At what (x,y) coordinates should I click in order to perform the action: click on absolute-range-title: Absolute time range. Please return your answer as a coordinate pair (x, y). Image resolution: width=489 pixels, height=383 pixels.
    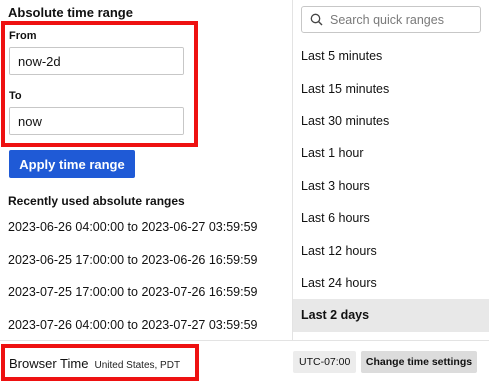
    Looking at the image, I should click on (70, 12).